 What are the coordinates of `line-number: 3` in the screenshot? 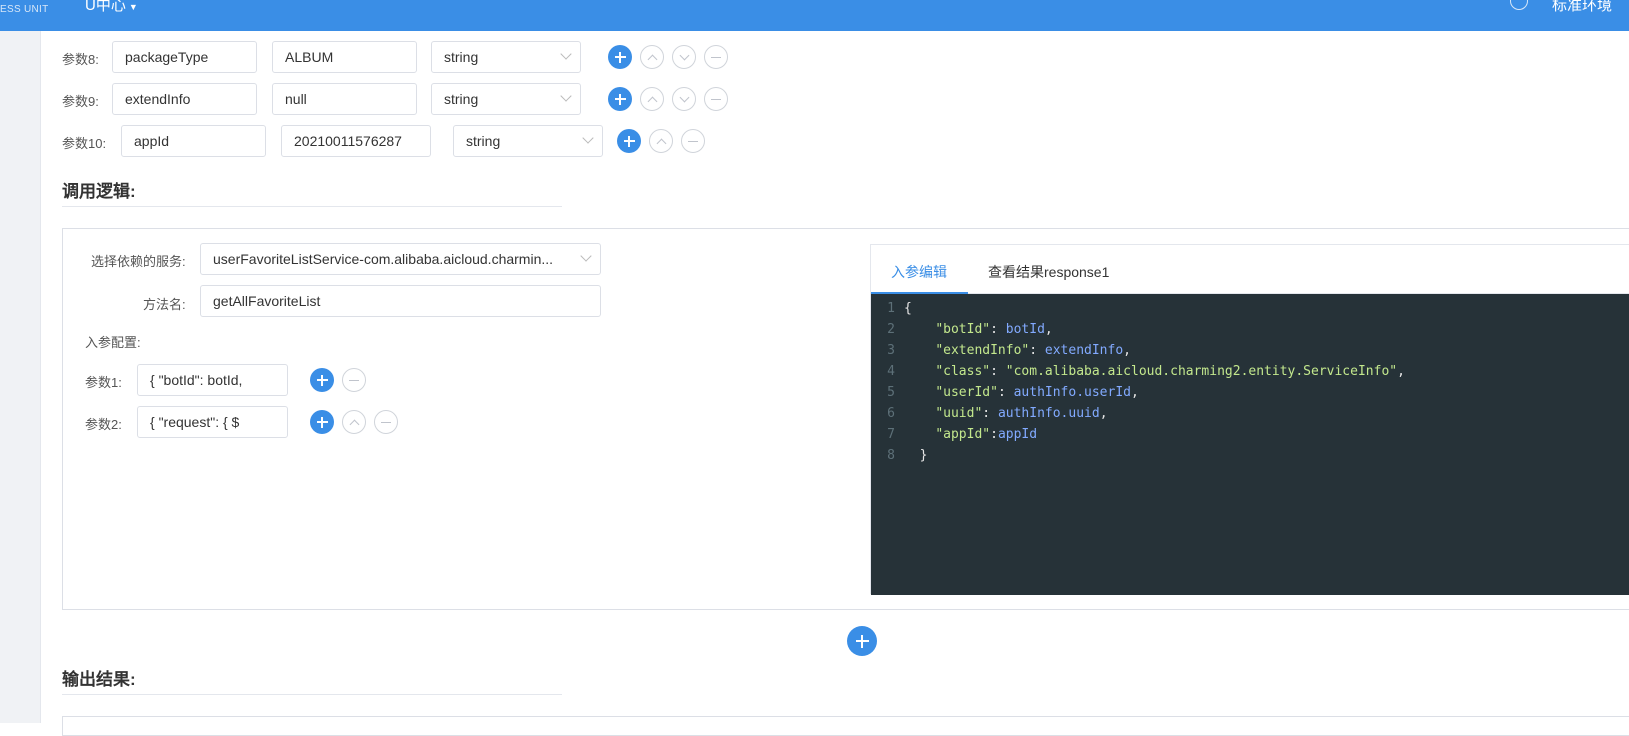 It's located at (891, 350).